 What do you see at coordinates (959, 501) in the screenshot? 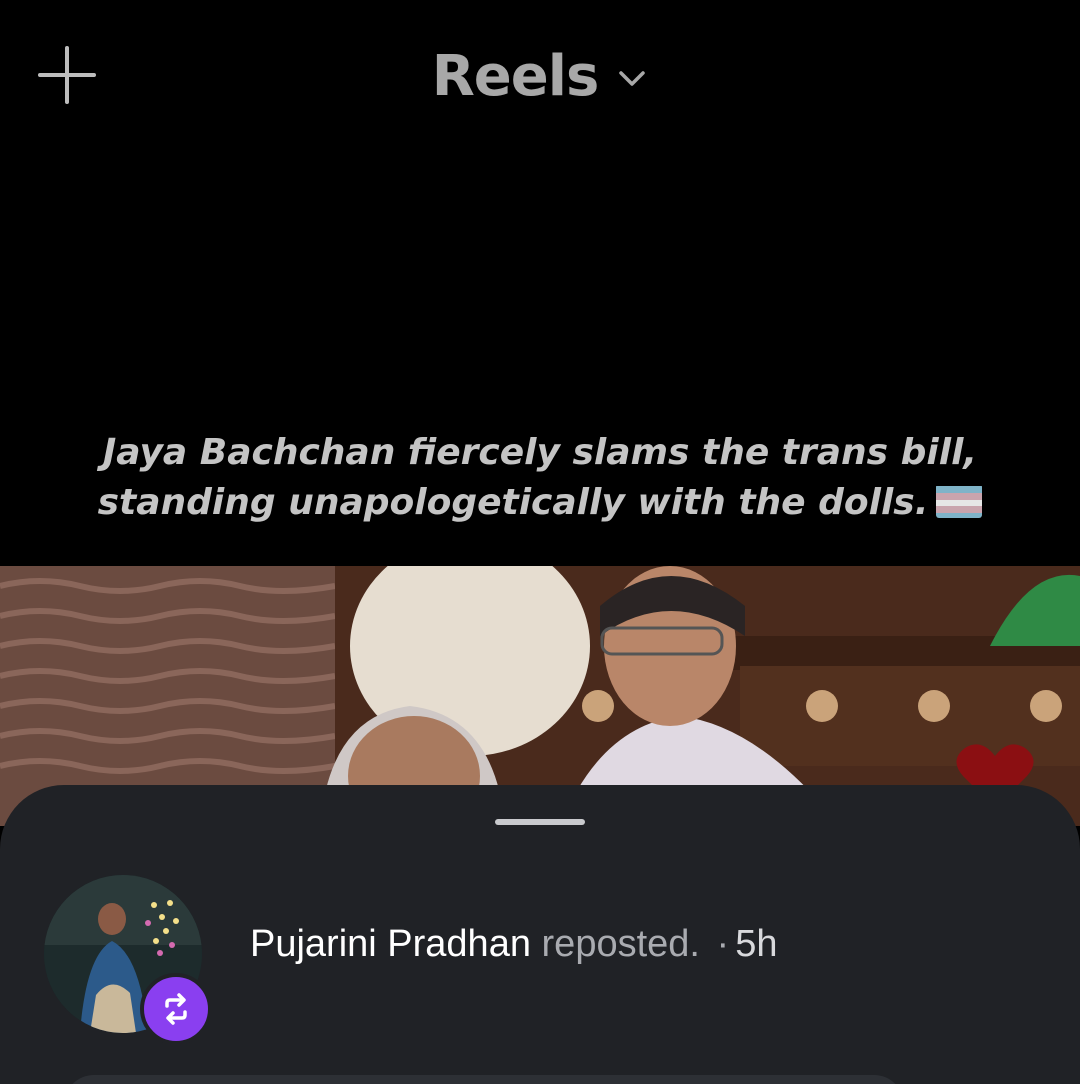
I see `transgender-flag-icon` at bounding box center [959, 501].